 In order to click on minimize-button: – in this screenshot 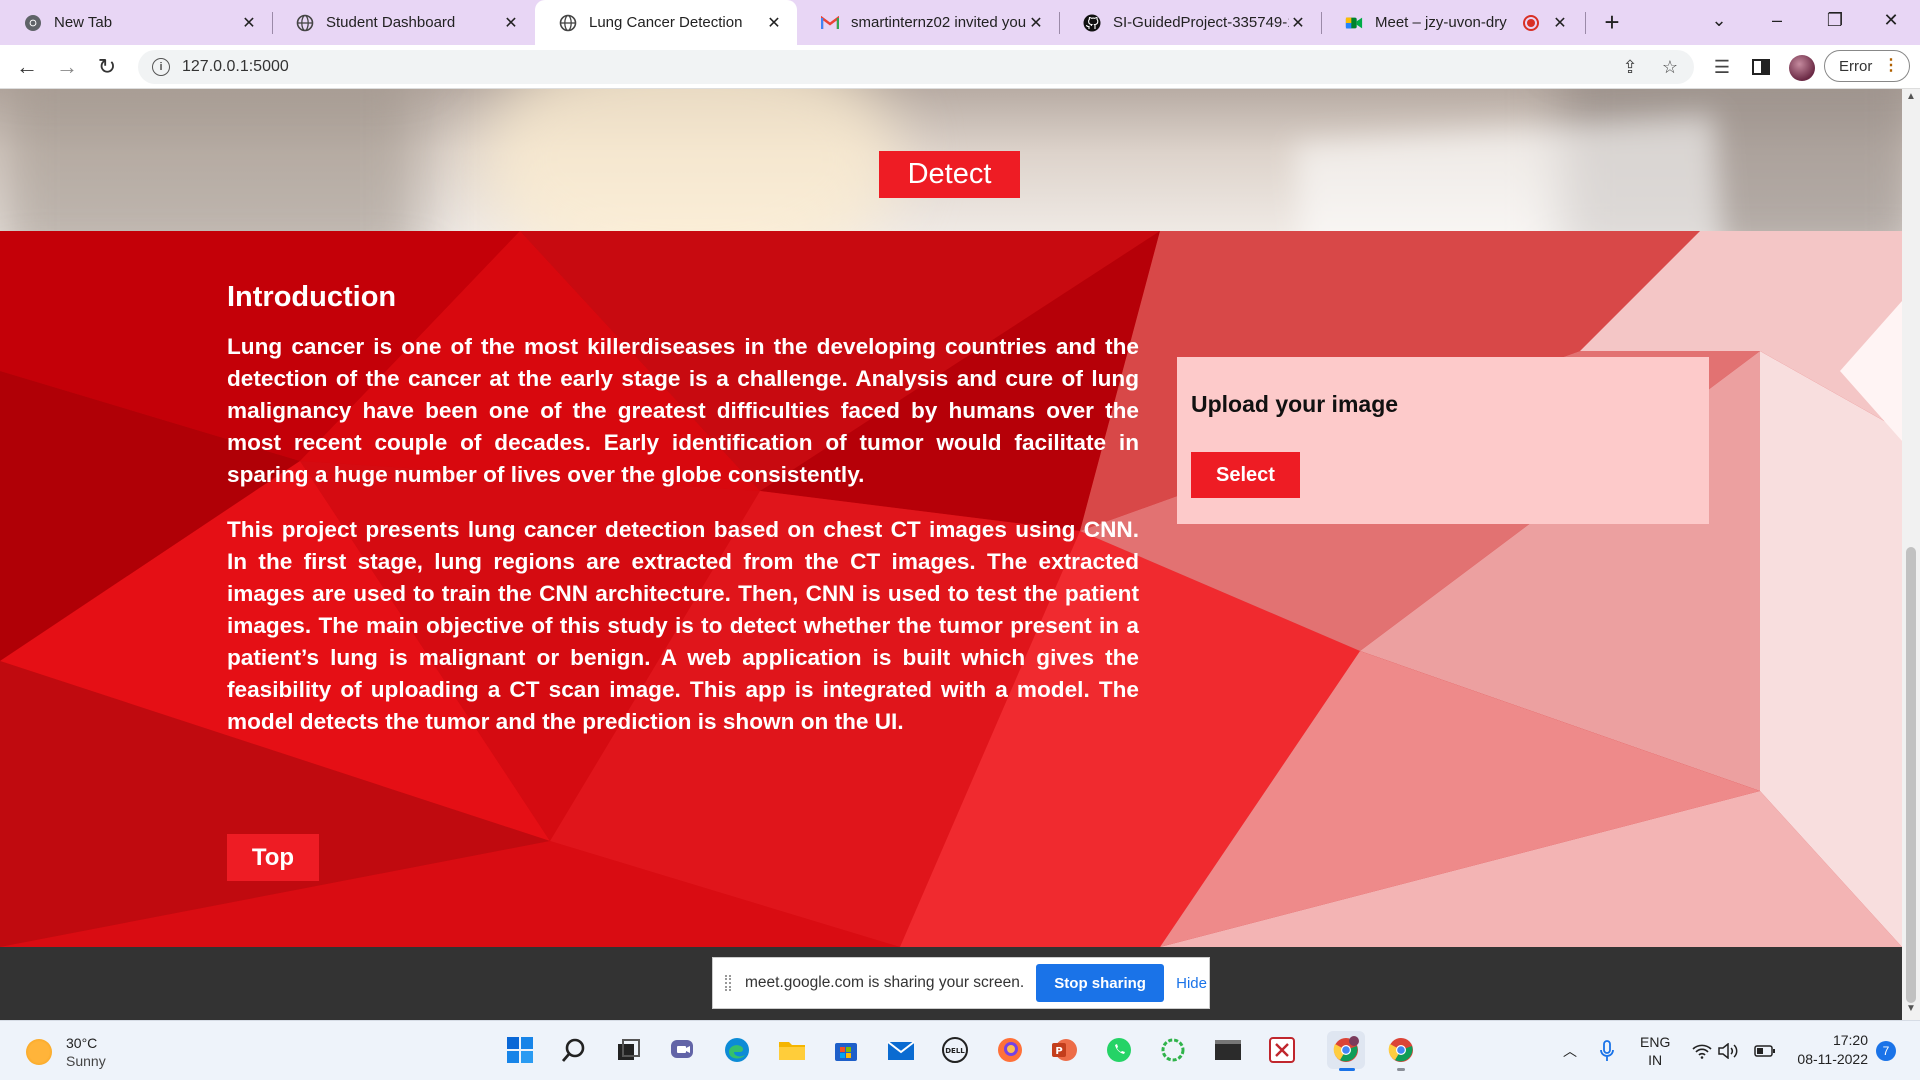, I will do `click(1777, 20)`.